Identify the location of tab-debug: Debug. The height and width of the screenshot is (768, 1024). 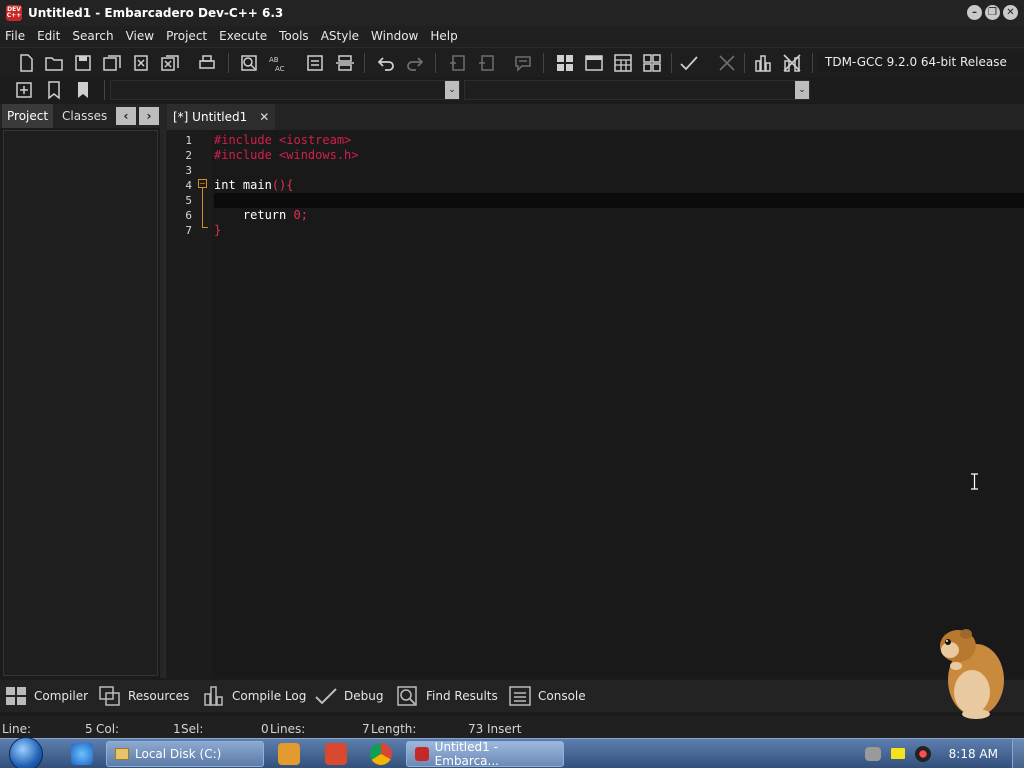
(348, 696).